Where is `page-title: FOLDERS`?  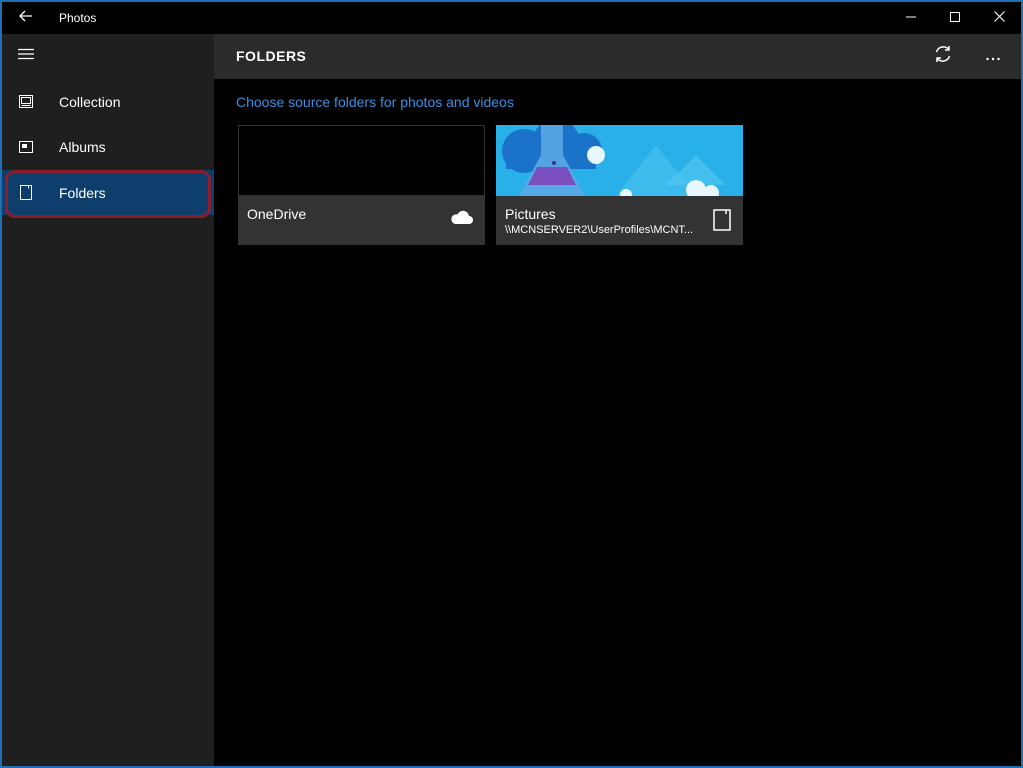 page-title: FOLDERS is located at coordinates (271, 56).